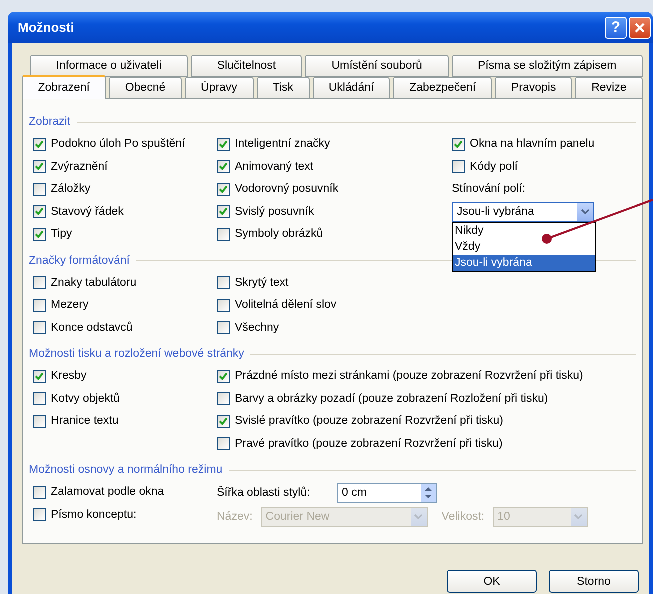  Describe the element at coordinates (246, 66) in the screenshot. I see `tab: Slučitelnost` at that location.